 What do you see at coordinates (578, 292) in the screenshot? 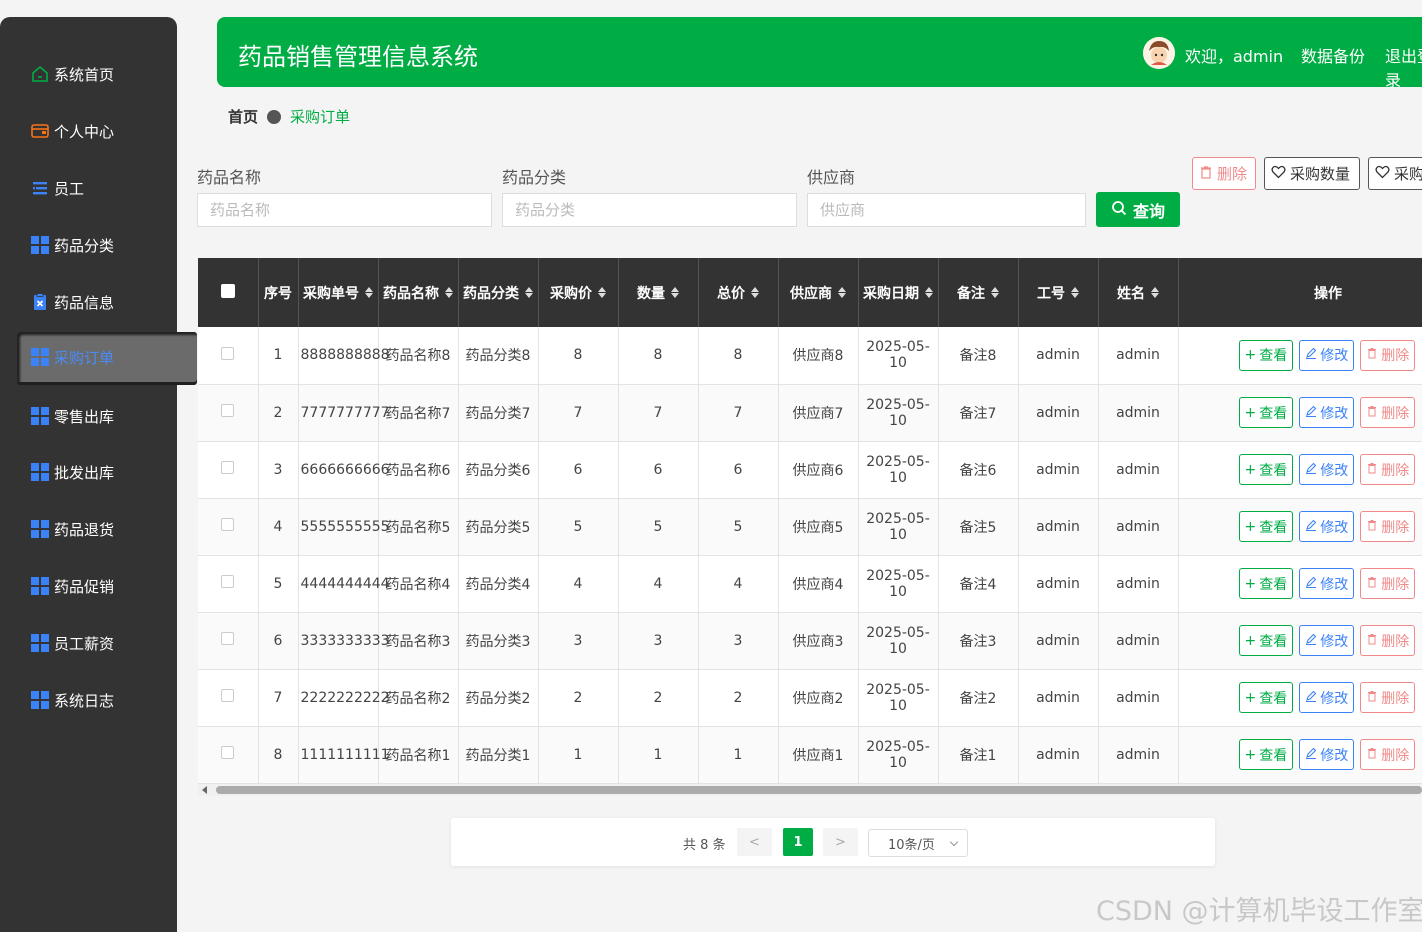
I see `col-header: 采购价` at bounding box center [578, 292].